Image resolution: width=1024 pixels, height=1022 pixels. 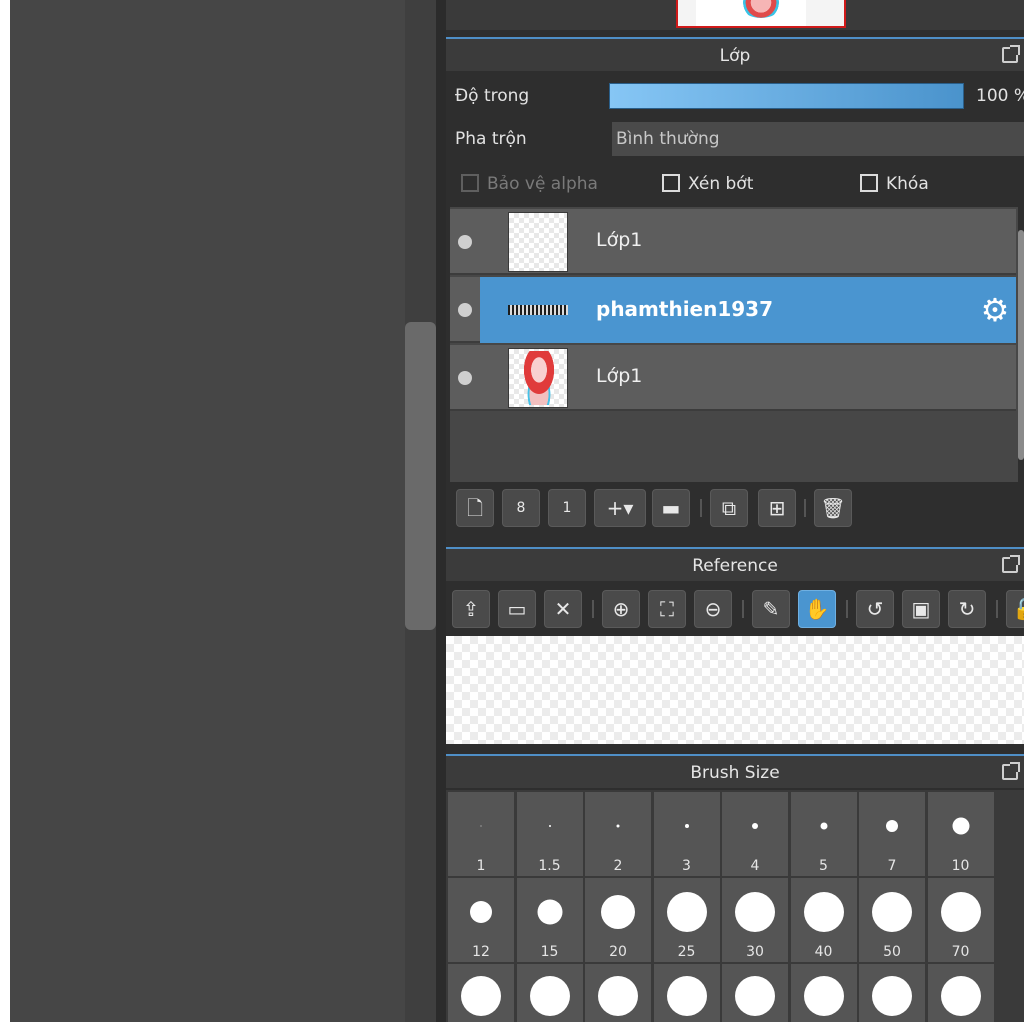 What do you see at coordinates (685, 309) in the screenshot?
I see `layer-name: phamthien1937` at bounding box center [685, 309].